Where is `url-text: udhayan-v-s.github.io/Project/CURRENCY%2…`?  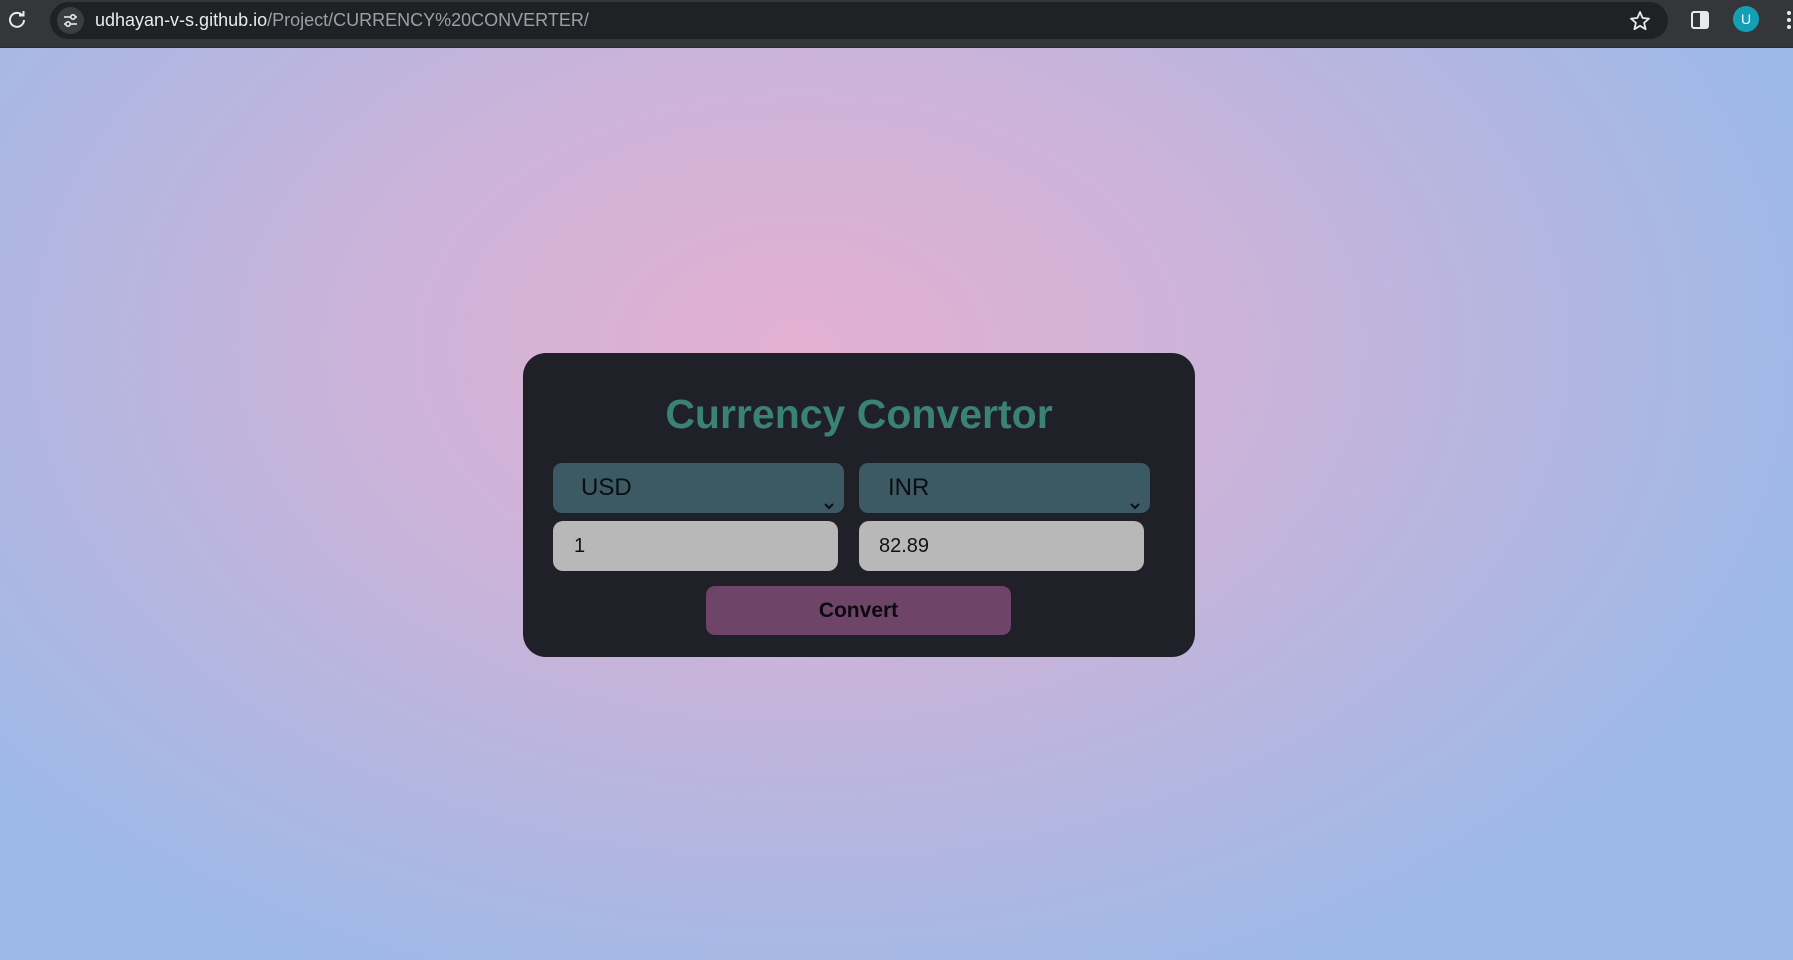
url-text: udhayan-v-s.github.io/Project/CURRENCY%2… is located at coordinates (342, 20).